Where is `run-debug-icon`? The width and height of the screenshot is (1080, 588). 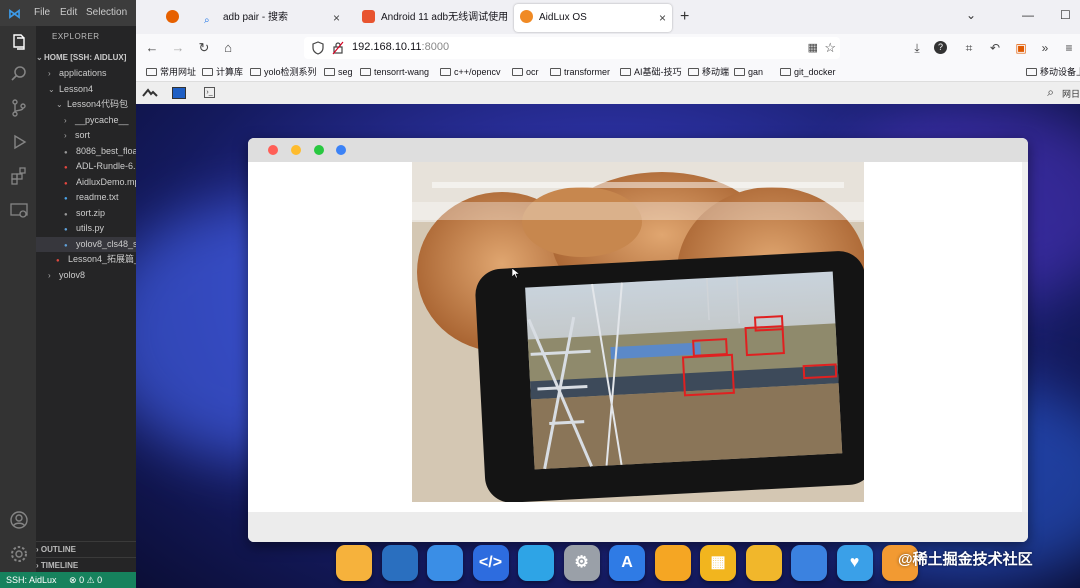
run-debug-icon is located at coordinates (19, 142).